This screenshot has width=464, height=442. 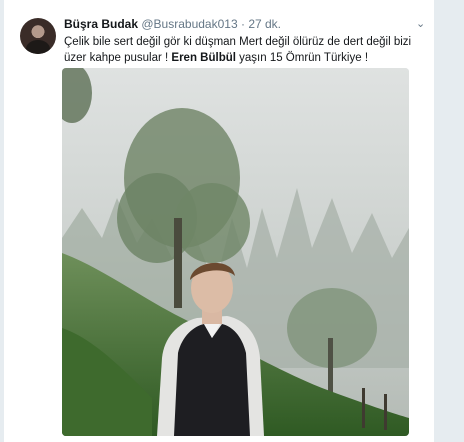 What do you see at coordinates (302, 58) in the screenshot?
I see `tweet-text-part: yaşın 15 Ömrün Türkiye !` at bounding box center [302, 58].